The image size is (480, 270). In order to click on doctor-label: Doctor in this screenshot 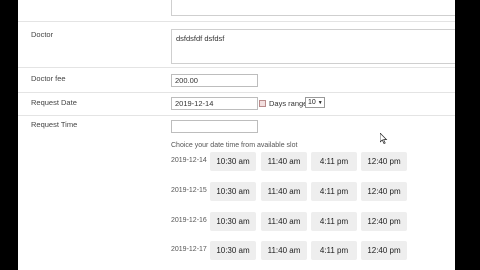, I will do `click(42, 34)`.